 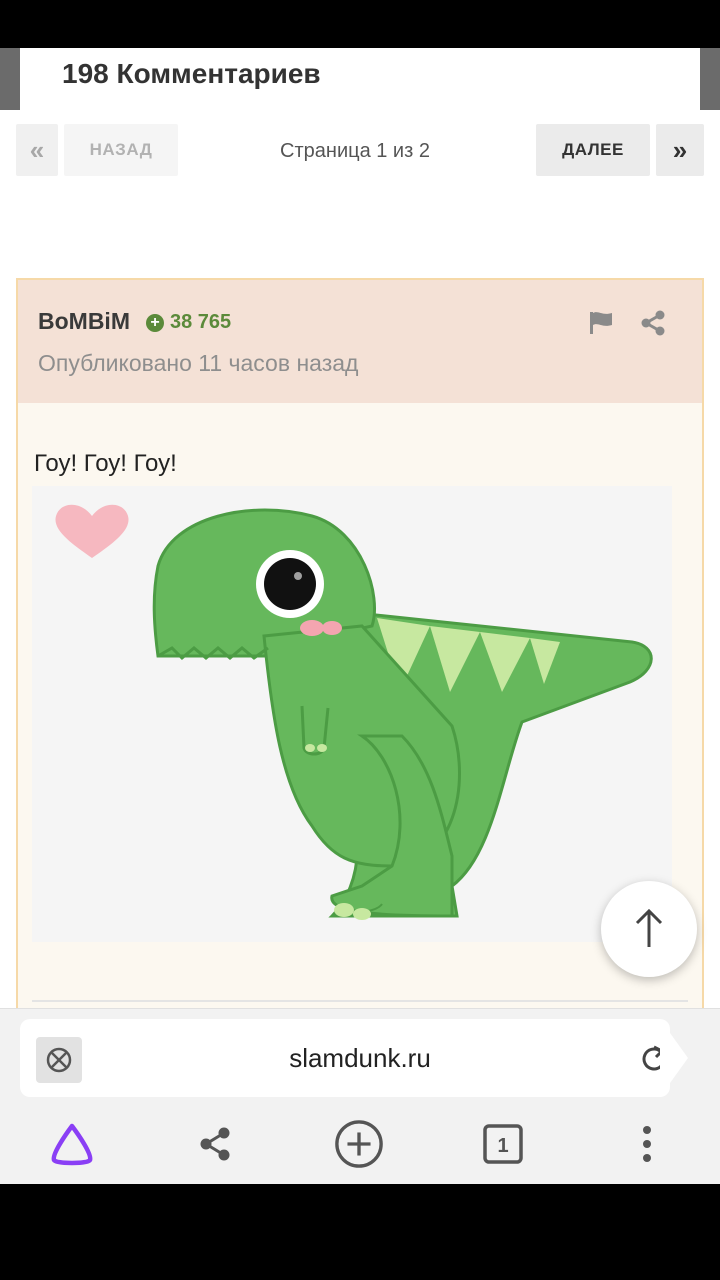 I want to click on alice-icon, so click(x=72, y=1144).